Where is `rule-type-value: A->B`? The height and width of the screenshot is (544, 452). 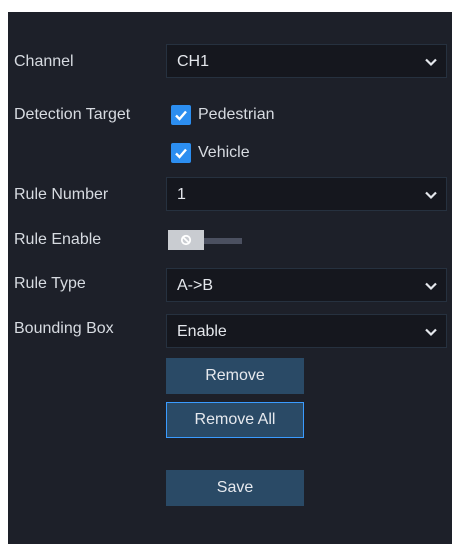 rule-type-value: A->B is located at coordinates (195, 285).